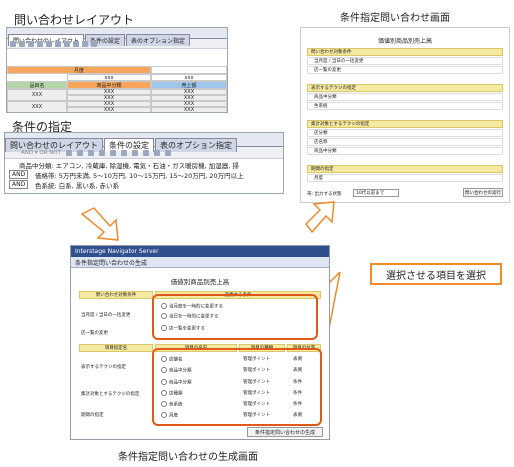 The width and height of the screenshot is (514, 467). Describe the element at coordinates (188, 457) in the screenshot. I see `gen-caption: 条件指定問い合わせの生成画面` at that location.